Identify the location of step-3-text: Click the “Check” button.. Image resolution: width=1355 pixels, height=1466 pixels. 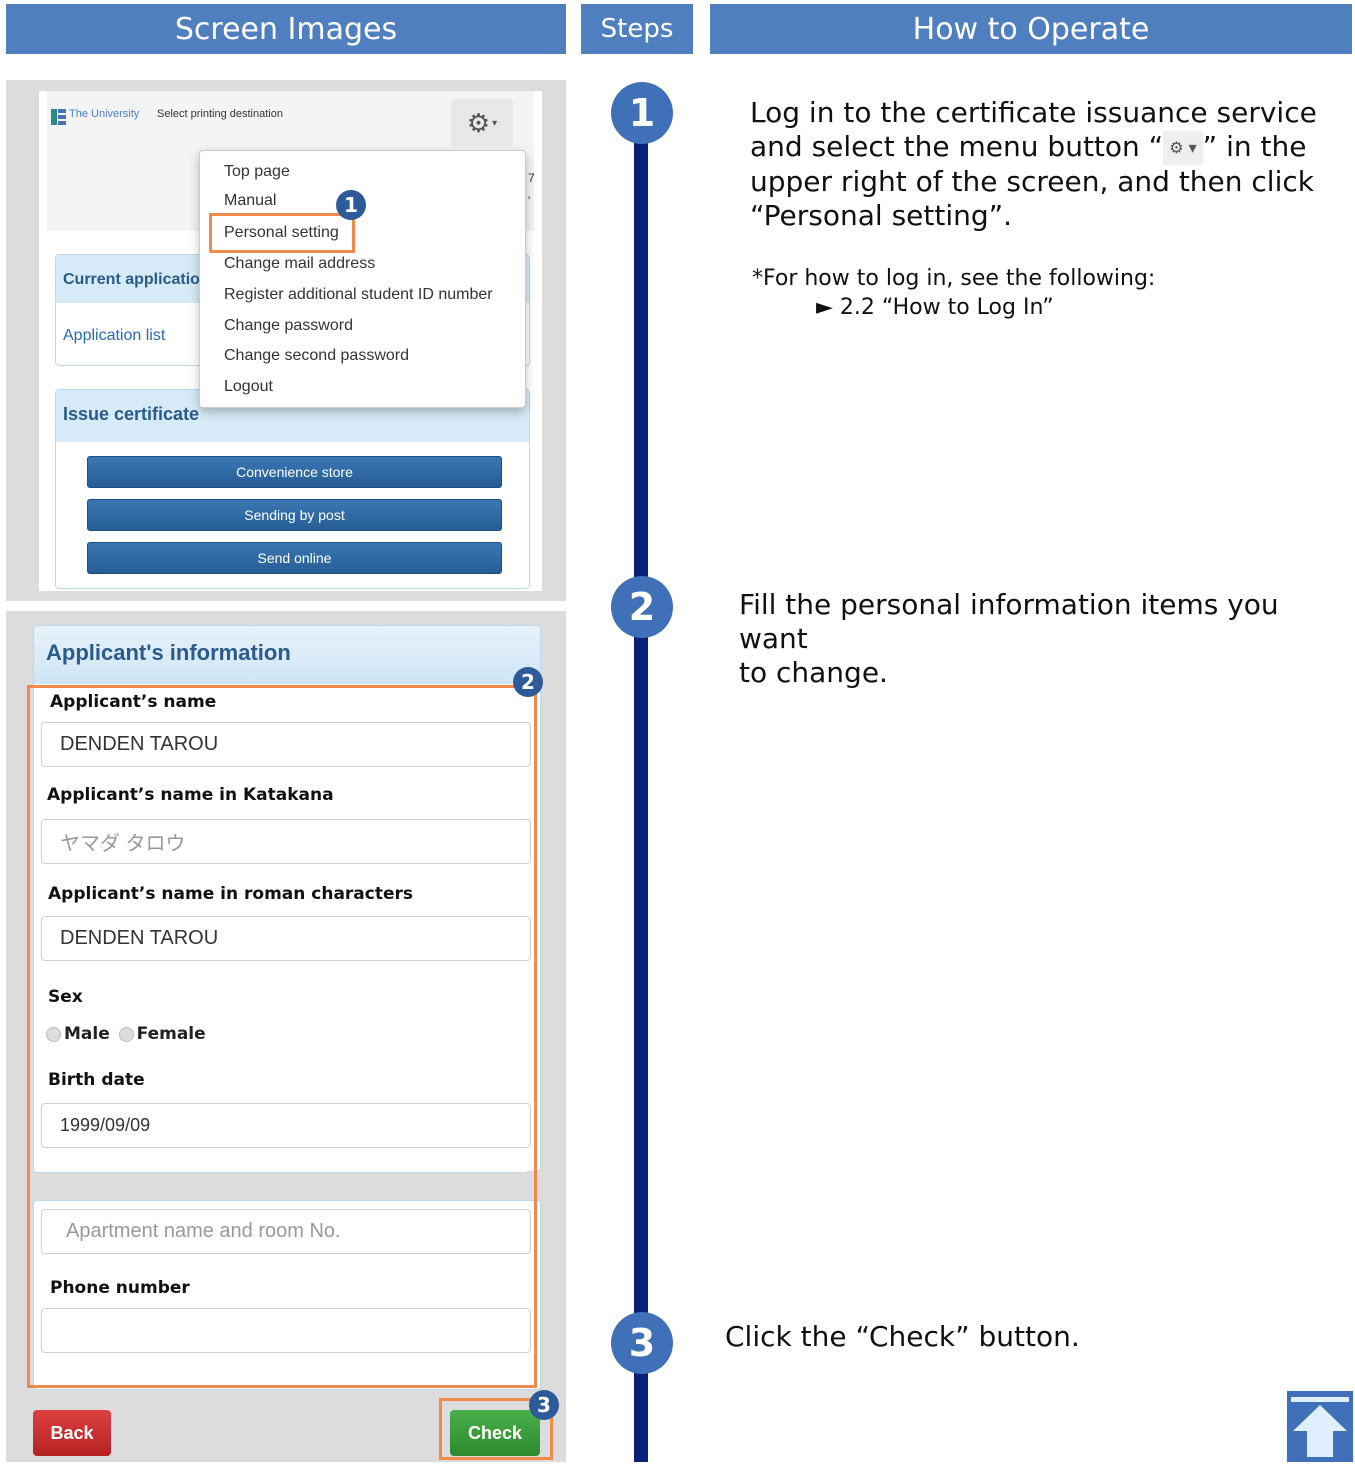
(902, 1336).